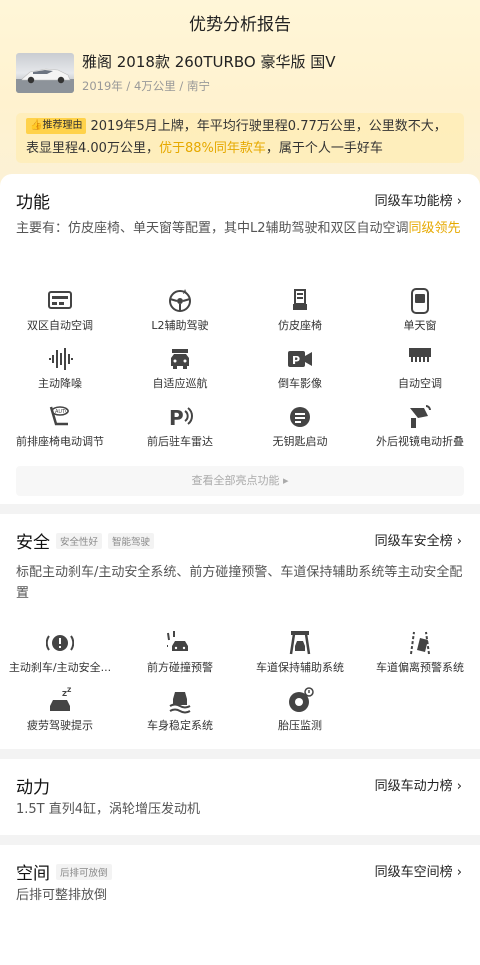  Describe the element at coordinates (300, 299) in the screenshot. I see `seat-icon` at that location.